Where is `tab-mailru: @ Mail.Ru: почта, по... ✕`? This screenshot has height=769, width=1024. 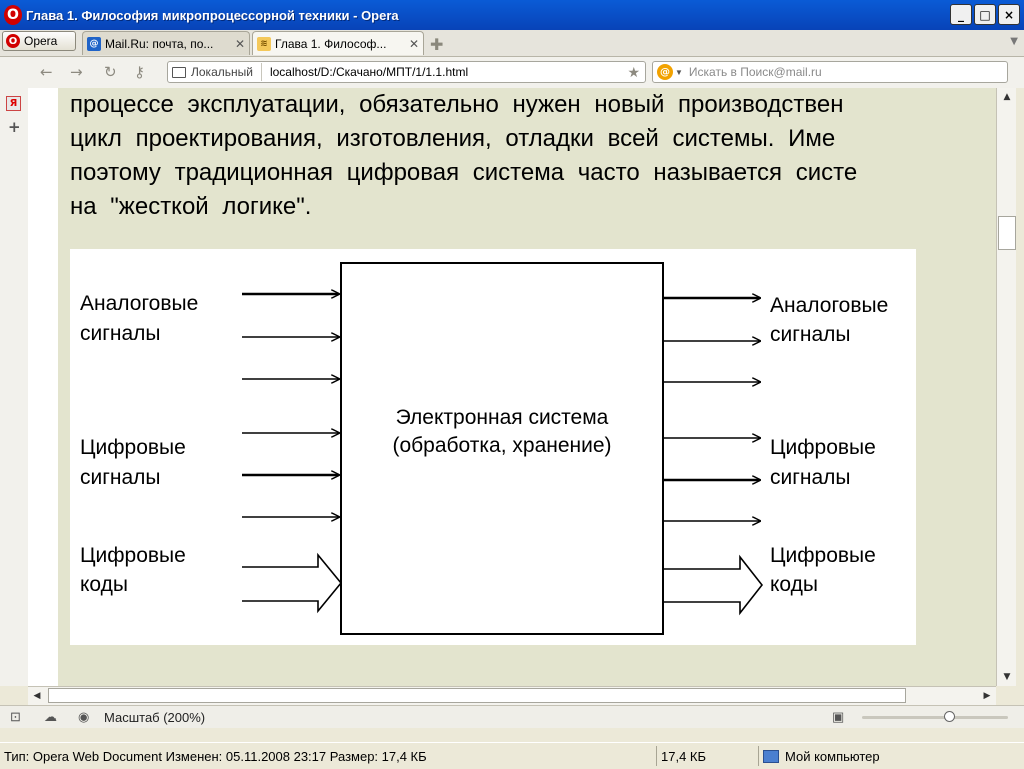
tab-mailru: @ Mail.Ru: почта, по... ✕ is located at coordinates (166, 43).